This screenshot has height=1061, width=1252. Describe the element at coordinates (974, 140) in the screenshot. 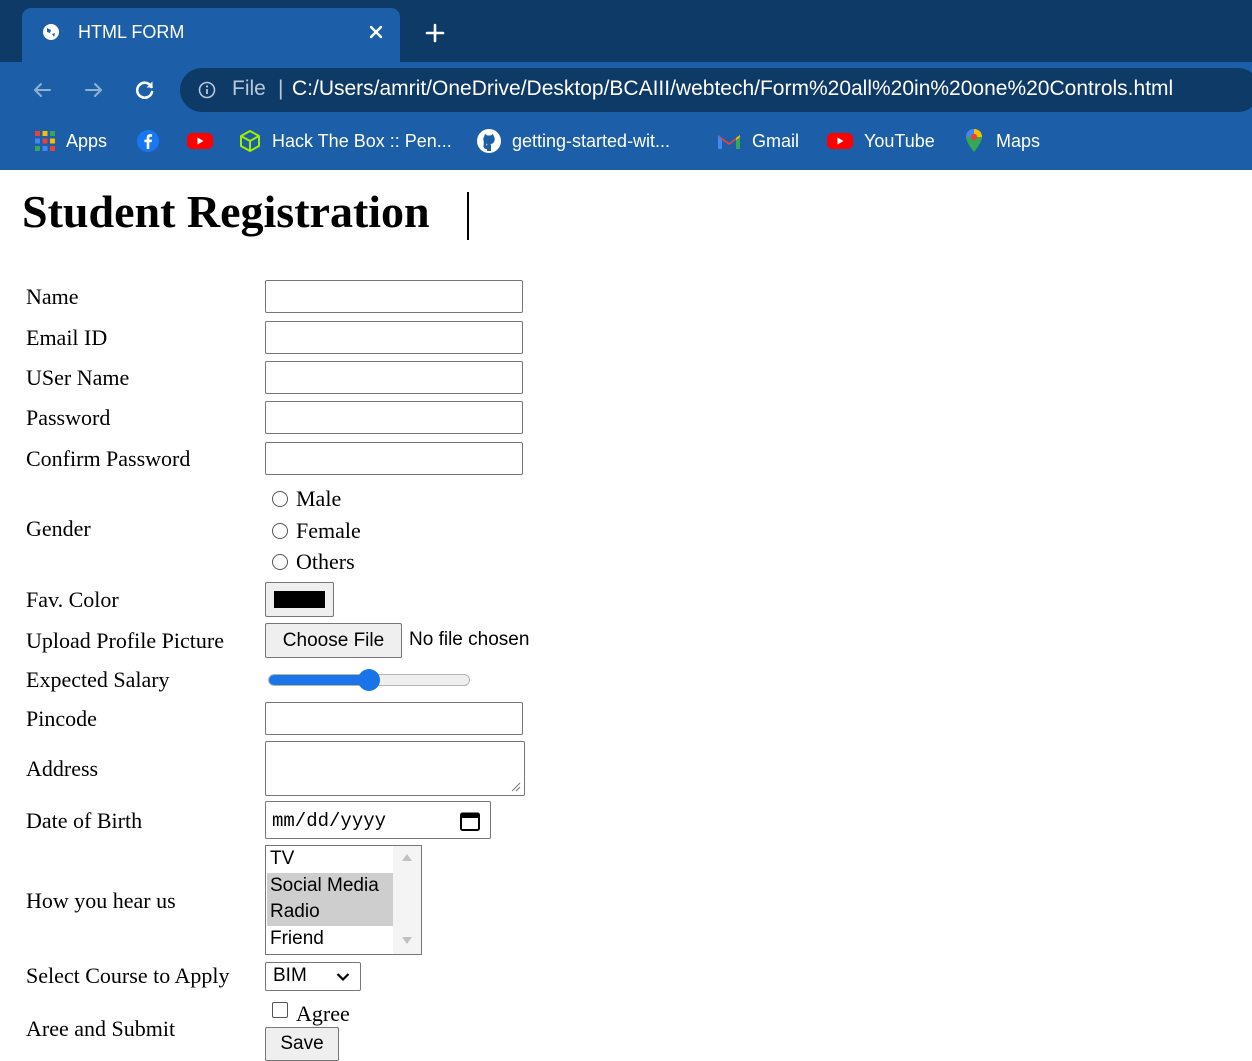

I see `maps-icon` at that location.